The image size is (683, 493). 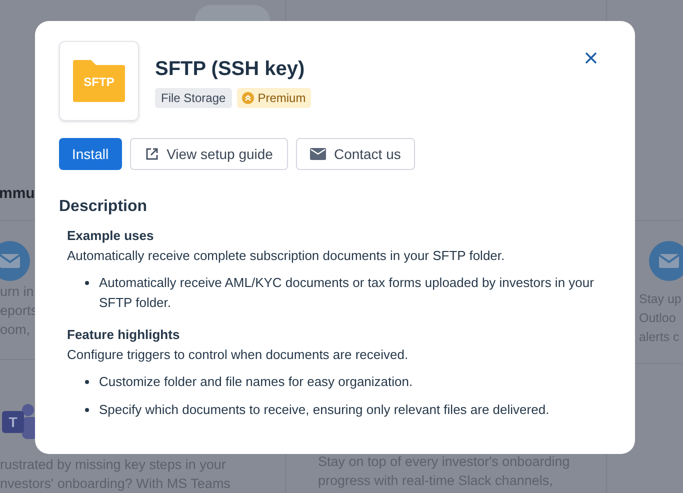 What do you see at coordinates (193, 98) in the screenshot?
I see `category-badge: File Storage` at bounding box center [193, 98].